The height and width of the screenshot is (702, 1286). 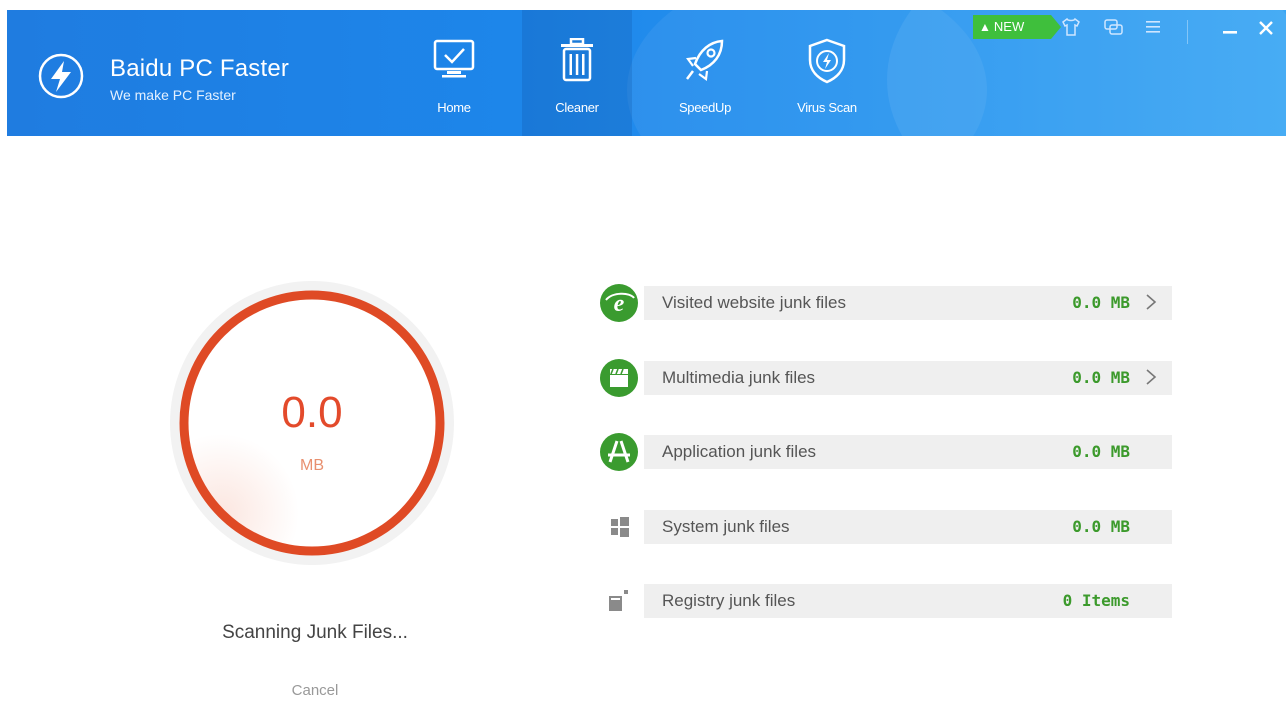 I want to click on tab-home: Home, so click(x=454, y=73).